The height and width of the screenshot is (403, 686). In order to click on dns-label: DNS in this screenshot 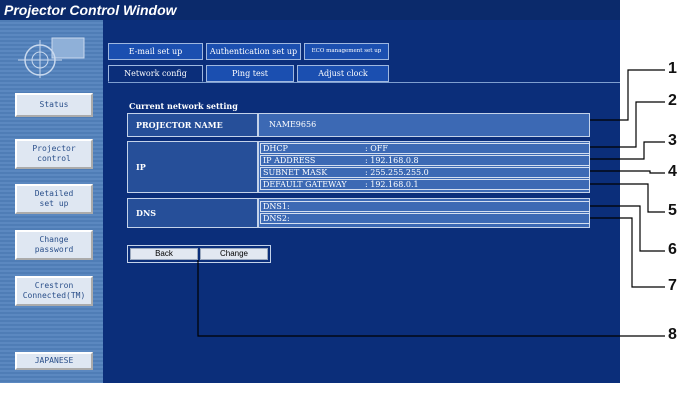, I will do `click(192, 213)`.